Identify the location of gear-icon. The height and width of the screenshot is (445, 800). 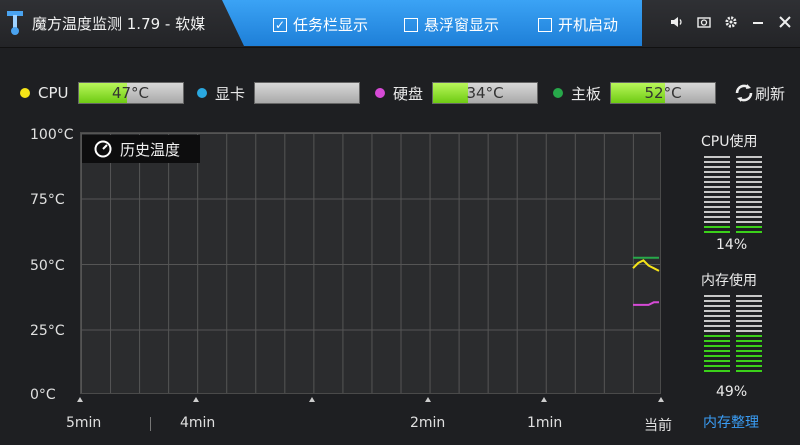
(731, 22).